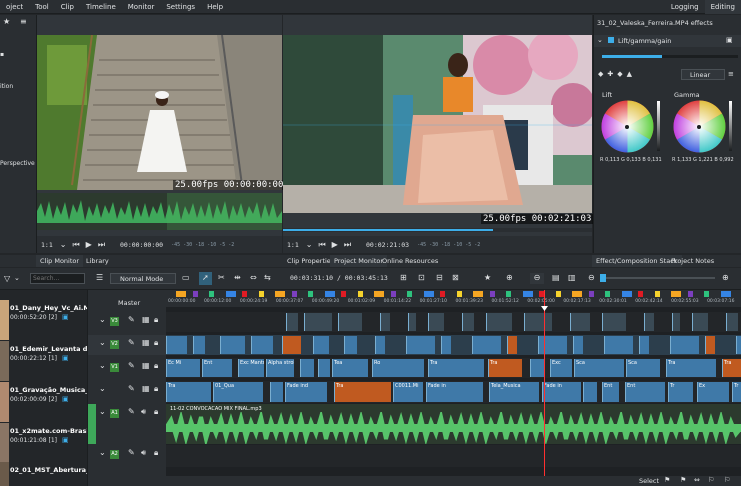 This screenshot has height=486, width=741. Describe the element at coordinates (141, 7) in the screenshot. I see `menu-monitor: Monitor` at that location.